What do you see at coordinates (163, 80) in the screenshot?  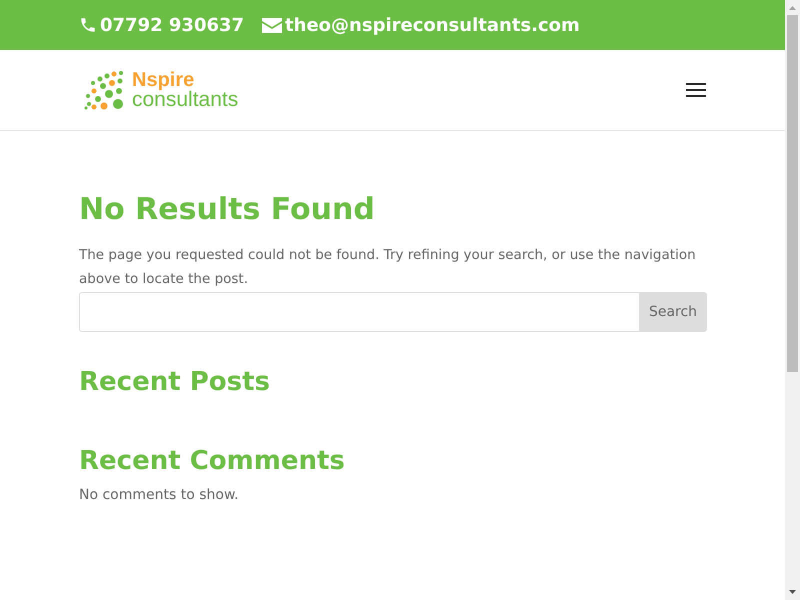 I see `logo-wordmark: Nspire` at bounding box center [163, 80].